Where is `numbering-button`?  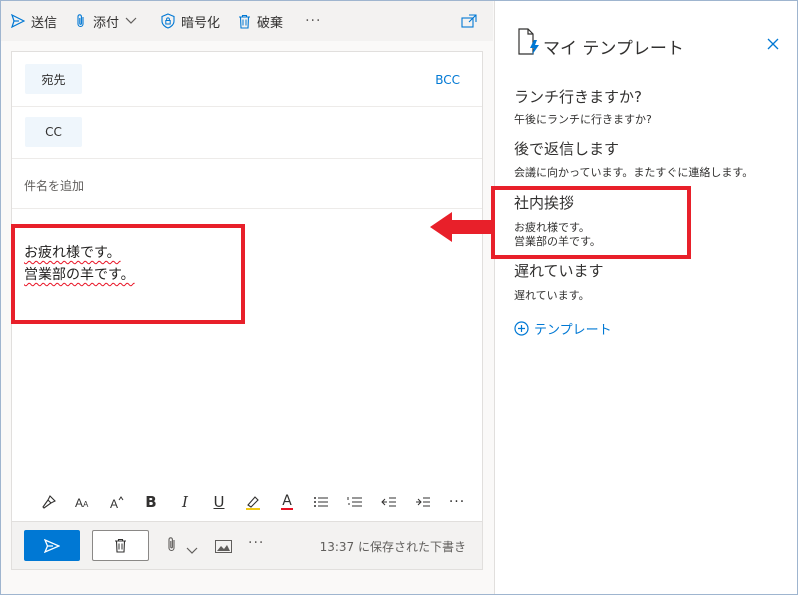
numbering-button is located at coordinates (355, 502).